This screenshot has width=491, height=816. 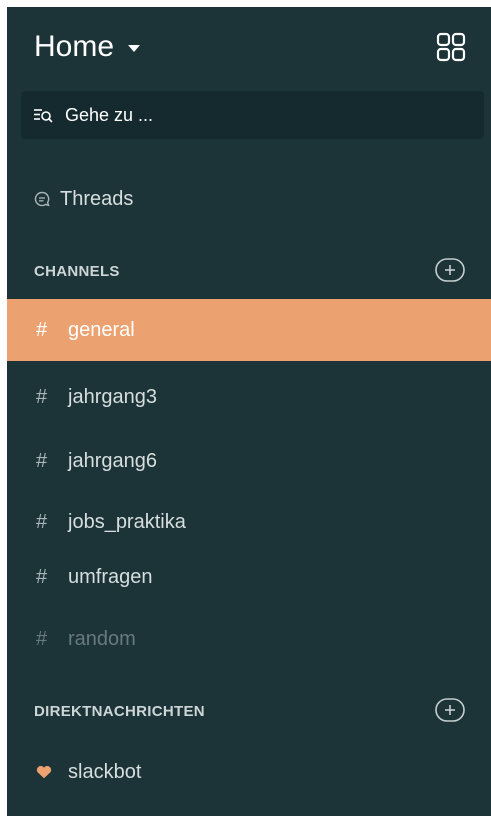 What do you see at coordinates (43, 116) in the screenshot?
I see `search-list-icon` at bounding box center [43, 116].